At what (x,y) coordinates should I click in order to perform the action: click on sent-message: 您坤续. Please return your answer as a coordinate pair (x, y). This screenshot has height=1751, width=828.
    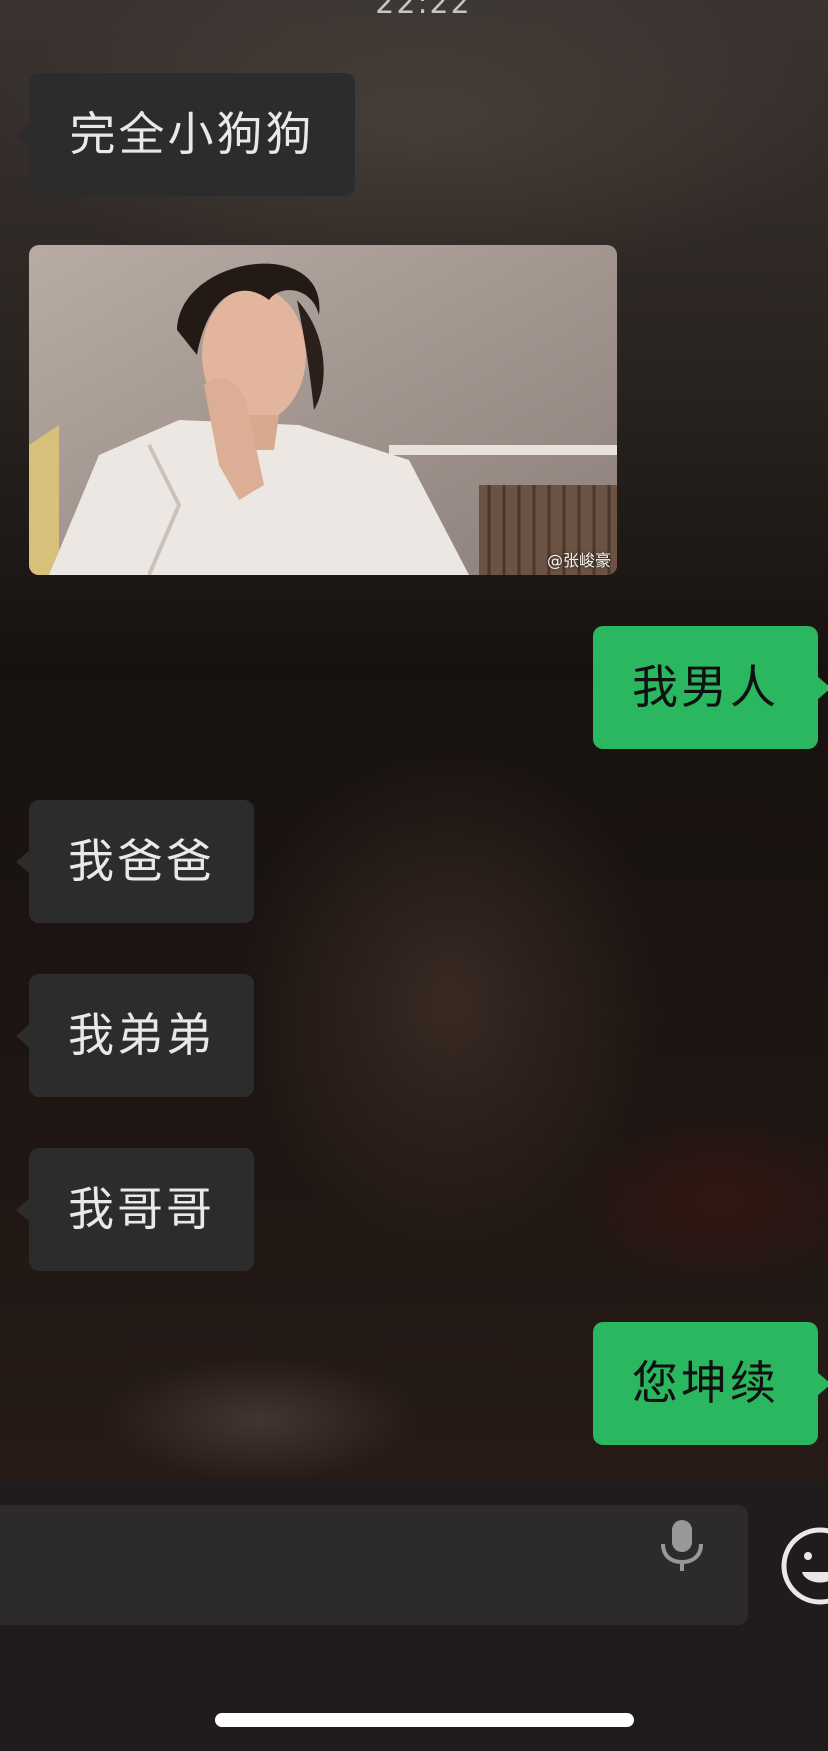
    Looking at the image, I should click on (710, 1383).